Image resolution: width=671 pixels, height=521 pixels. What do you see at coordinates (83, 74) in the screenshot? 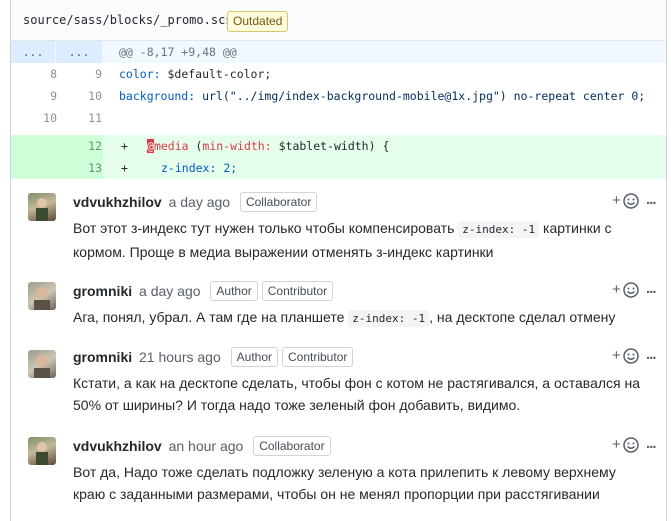
I see `new-line-number: 9` at bounding box center [83, 74].